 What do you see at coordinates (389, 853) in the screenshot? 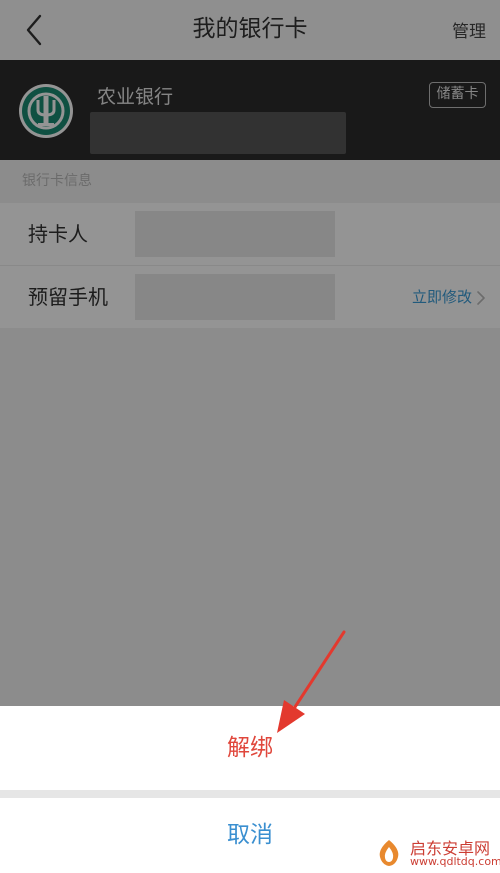
I see `watermark-logo-icon` at bounding box center [389, 853].